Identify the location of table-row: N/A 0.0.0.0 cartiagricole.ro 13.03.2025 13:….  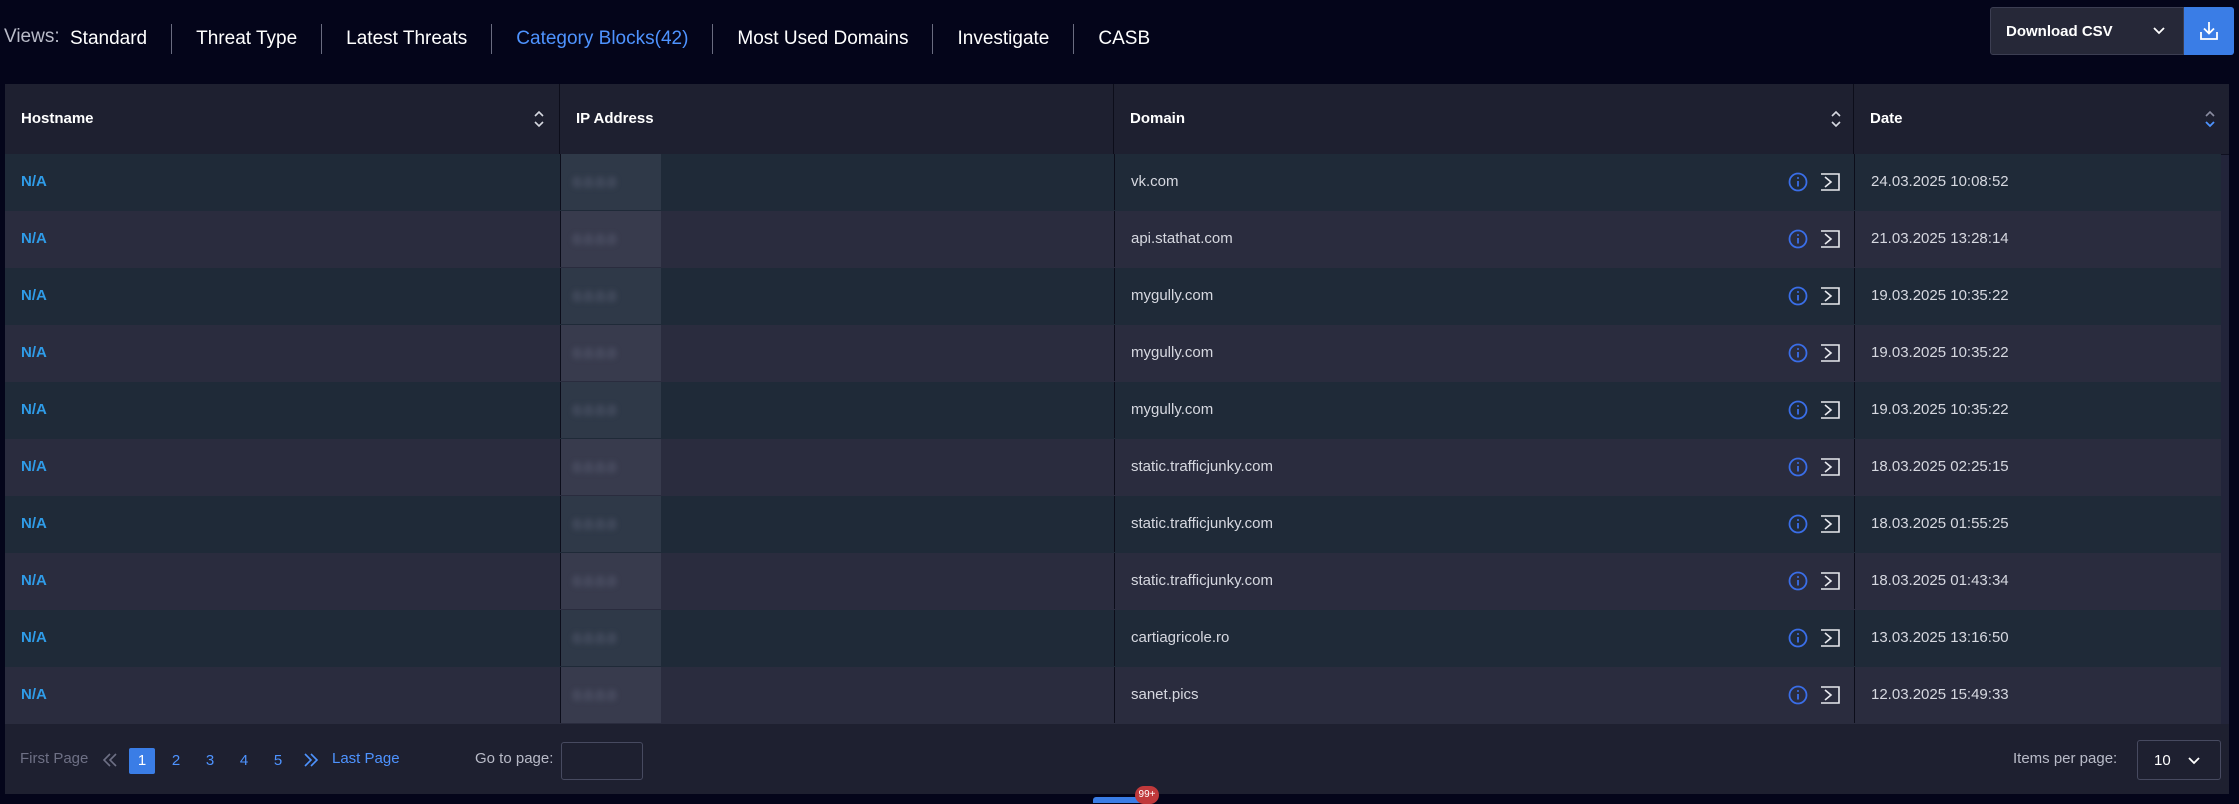
(1113, 639).